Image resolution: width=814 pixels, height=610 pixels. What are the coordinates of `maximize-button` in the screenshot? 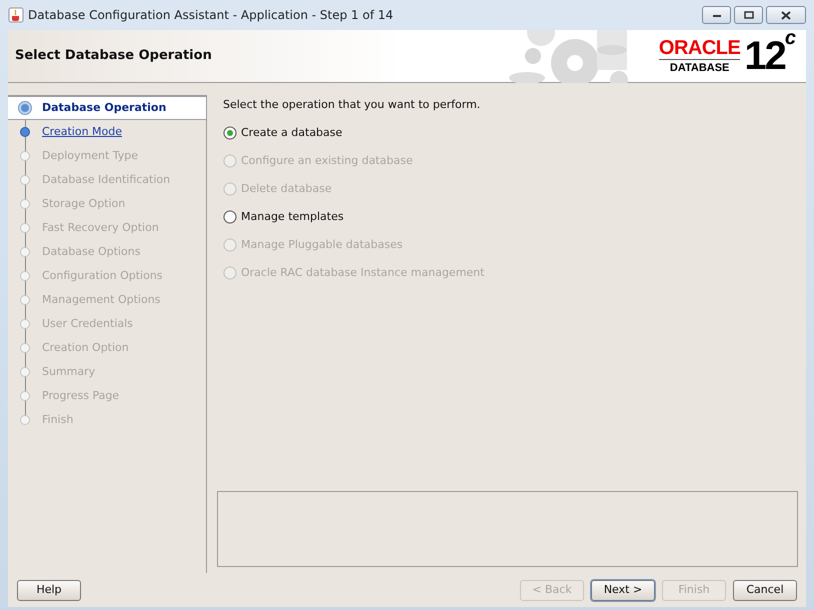 It's located at (748, 15).